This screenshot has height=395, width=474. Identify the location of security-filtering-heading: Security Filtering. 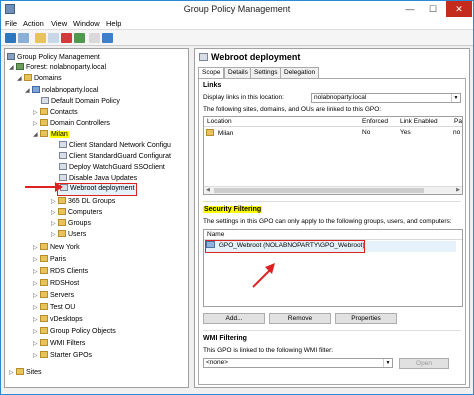
(233, 209).